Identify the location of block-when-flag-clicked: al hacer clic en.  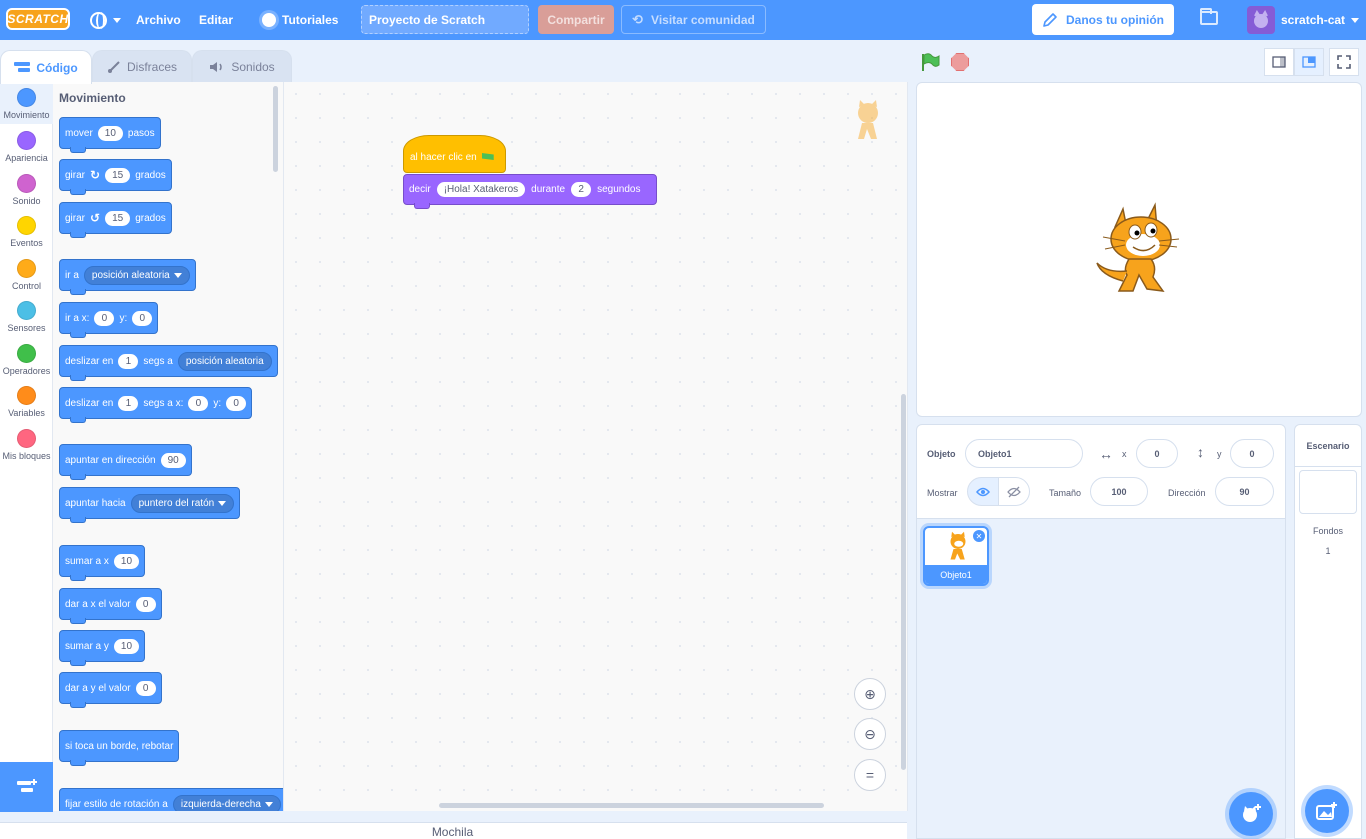
(454, 154).